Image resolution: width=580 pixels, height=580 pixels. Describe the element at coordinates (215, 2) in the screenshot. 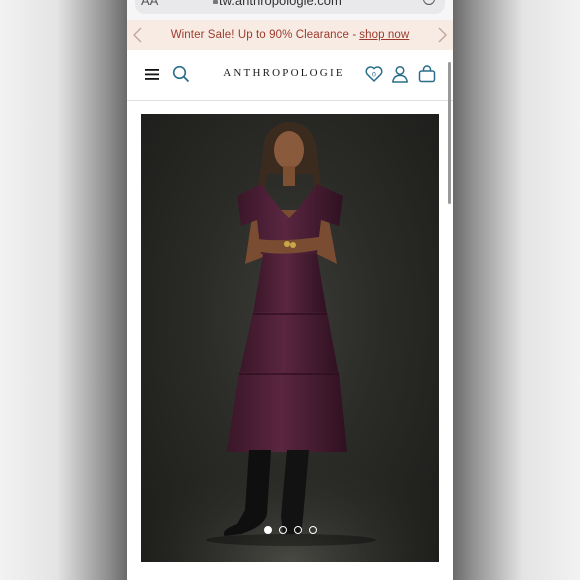

I see `lock-icon` at that location.